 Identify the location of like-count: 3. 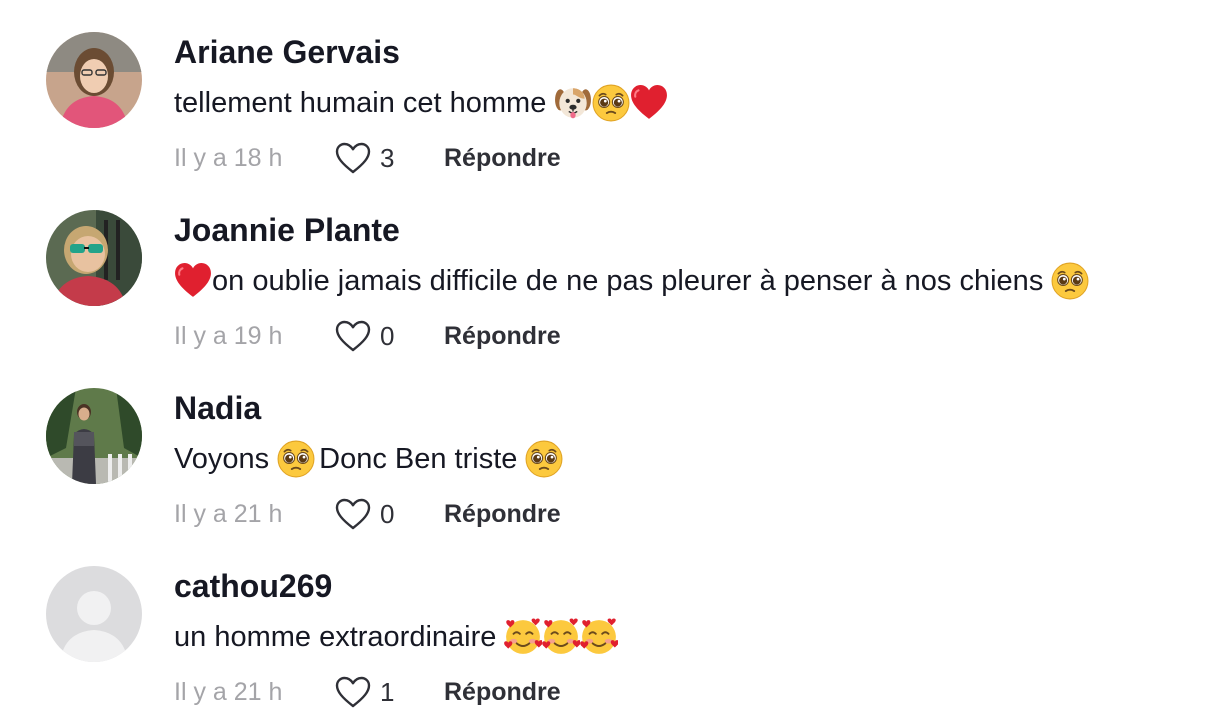
(387, 157).